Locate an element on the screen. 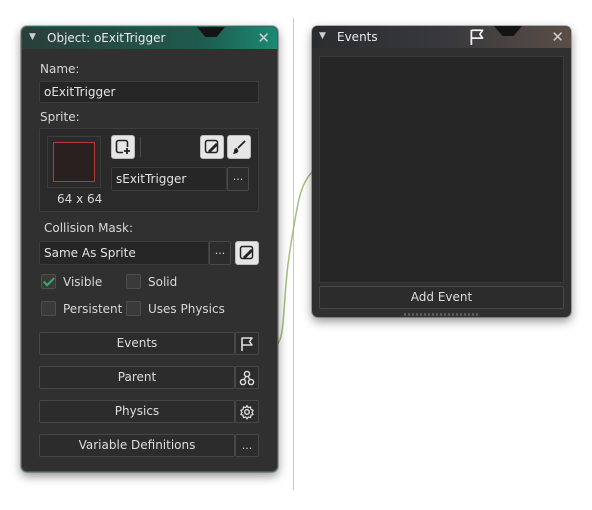  sprite-name-field: sExitTrigger is located at coordinates (169, 179).